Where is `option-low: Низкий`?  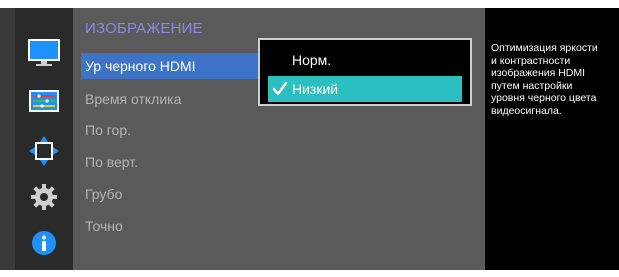
option-low: Низкий is located at coordinates (365, 89).